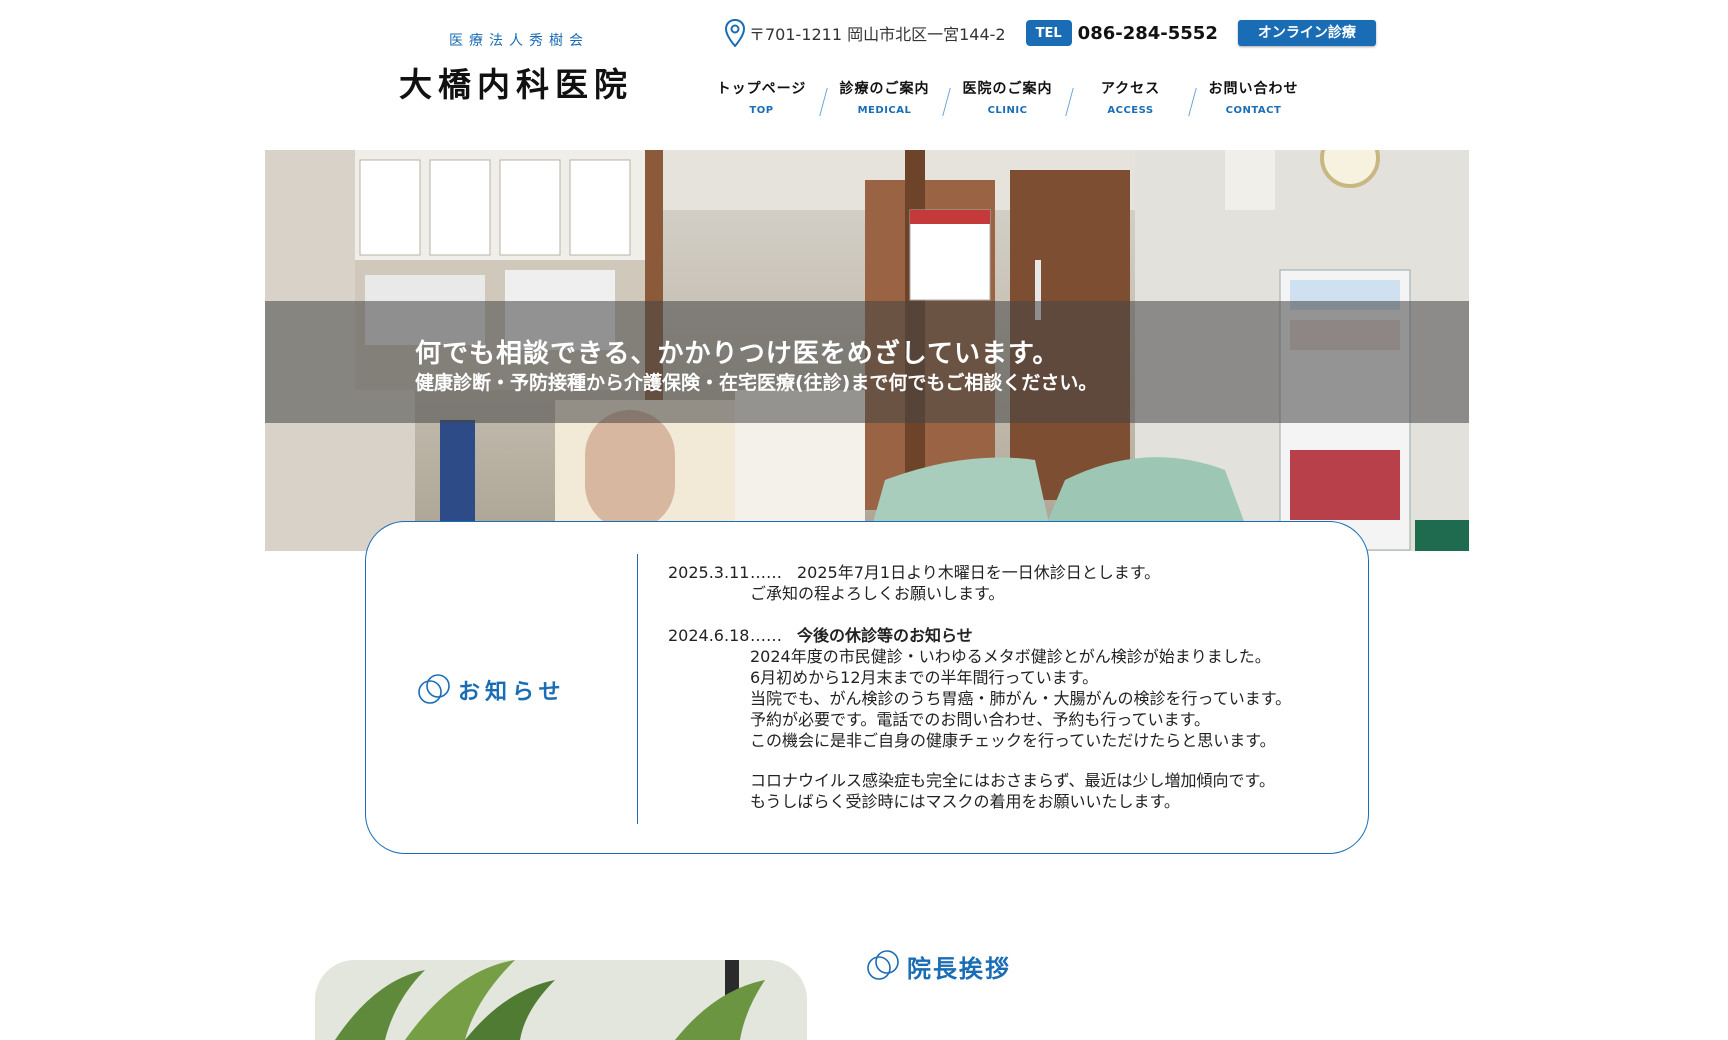 This screenshot has height=1040, width=1728. What do you see at coordinates (1021, 698) in the screenshot?
I see `news-line: 当院でも、がん検診のうち胃癌・肺がん・大腸がんの検診を行っています。` at bounding box center [1021, 698].